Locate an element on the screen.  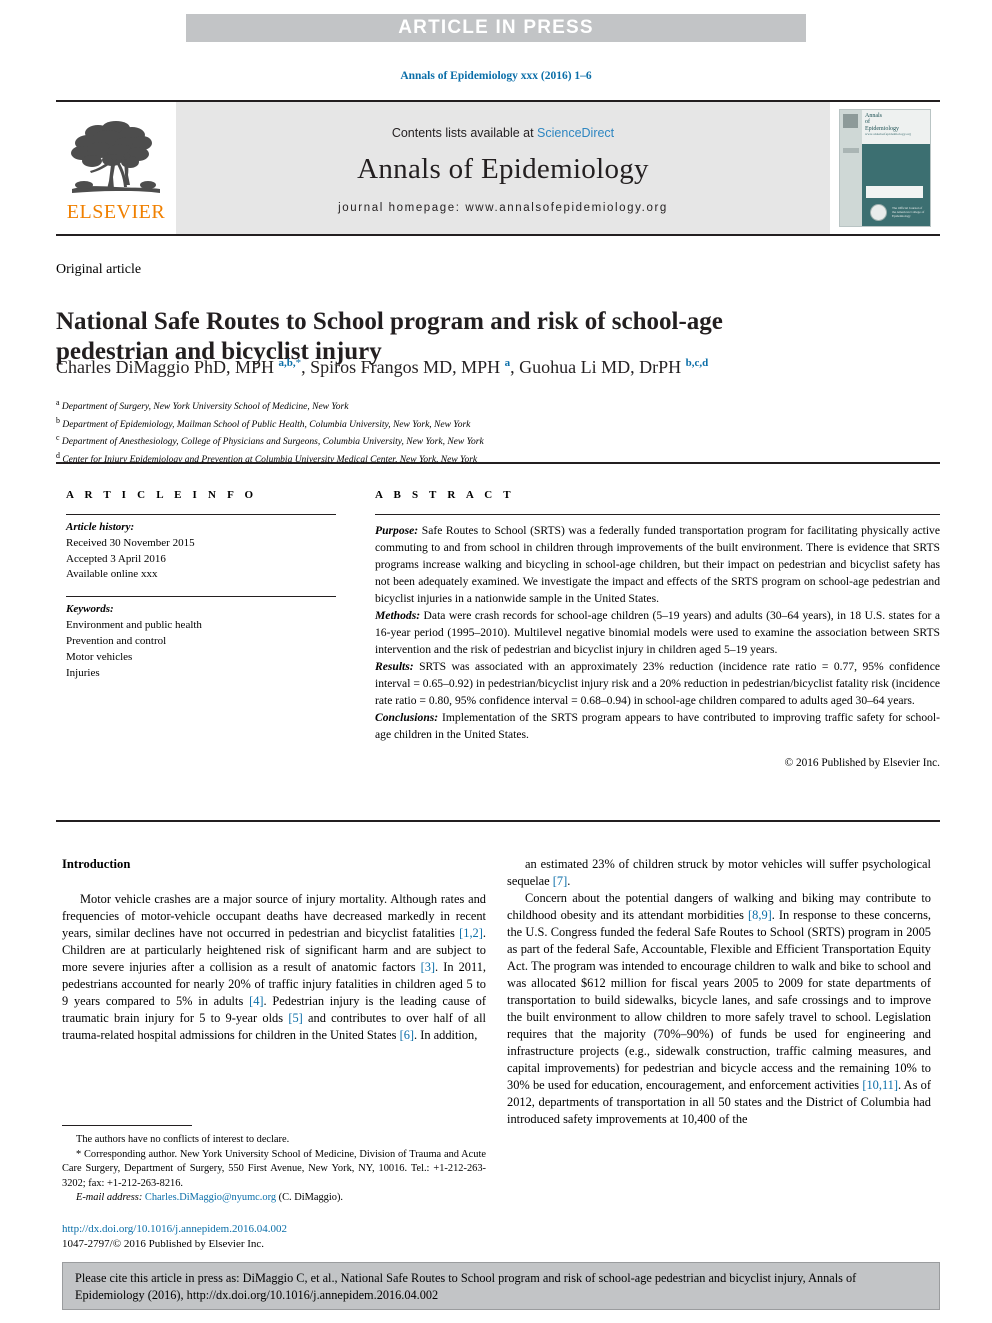
elsevier-logo: ELSEVIER is located at coordinates (116, 168).